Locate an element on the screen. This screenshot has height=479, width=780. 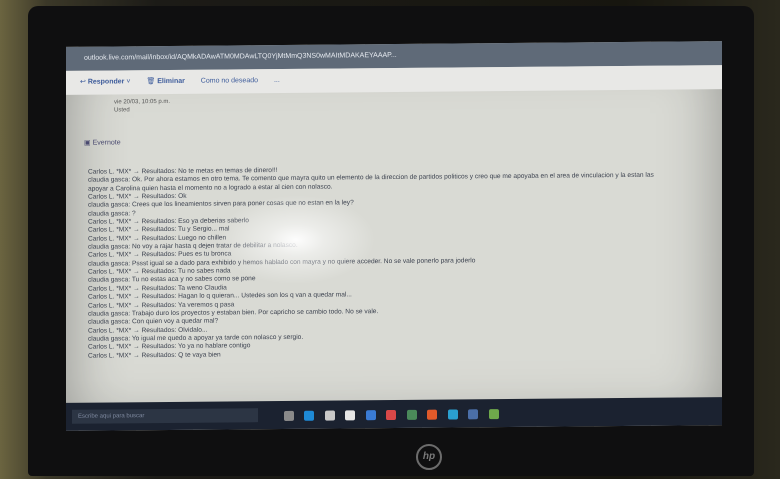
store-icon is located at coordinates (350, 415).